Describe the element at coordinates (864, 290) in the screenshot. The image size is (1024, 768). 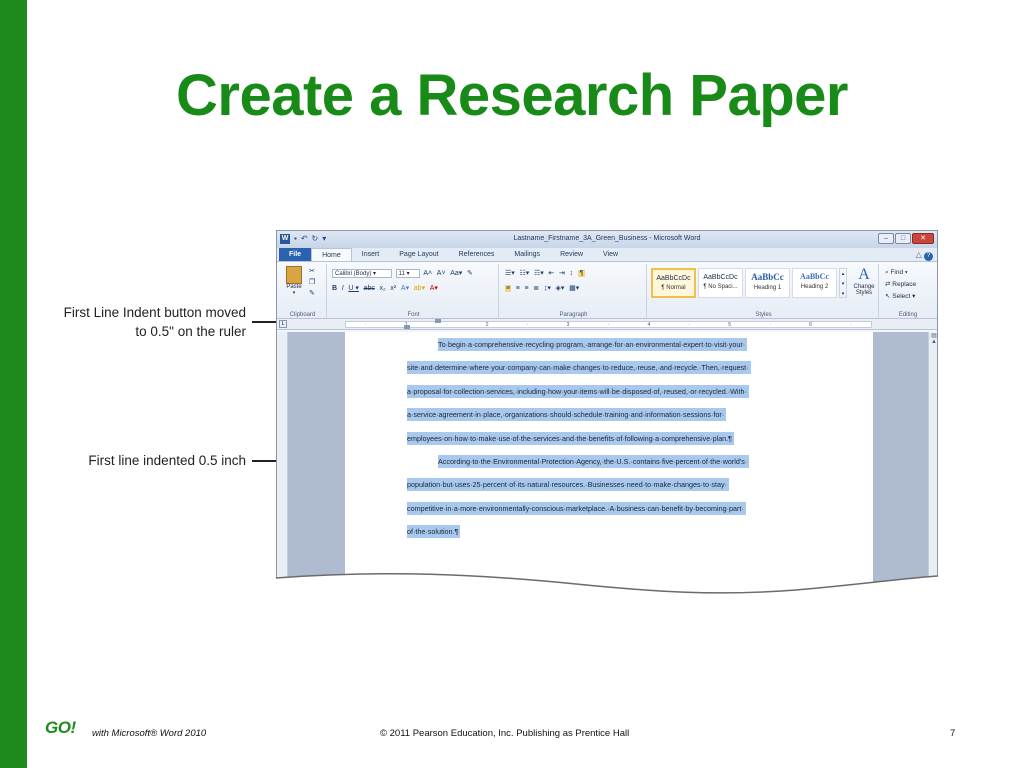
I see `change-styles-label: Change Styles` at that location.